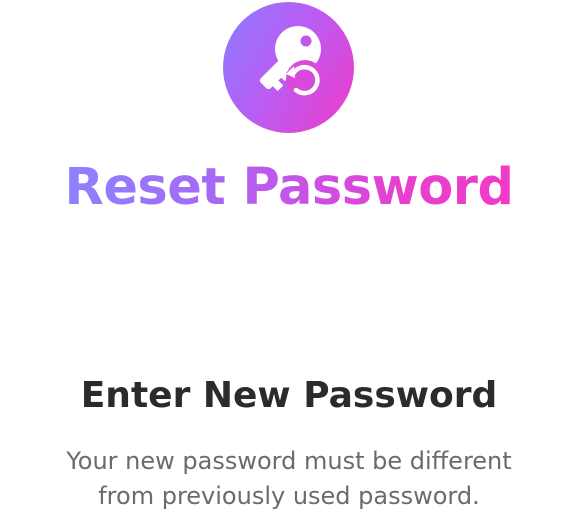  I want to click on key-reset-icon, so click(291, 62).